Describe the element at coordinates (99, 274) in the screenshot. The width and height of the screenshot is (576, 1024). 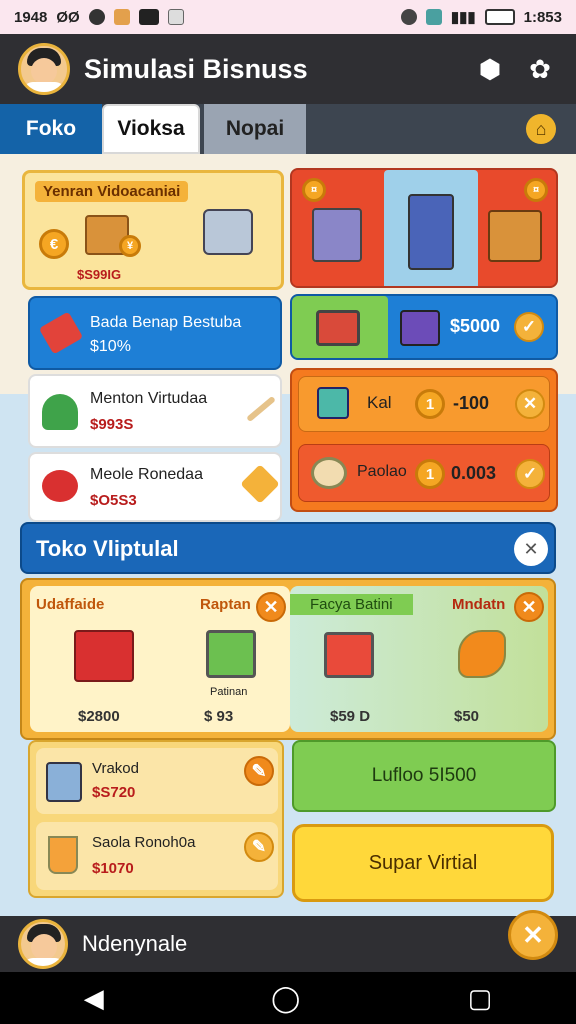
I see `banner-price: $S99IG` at that location.